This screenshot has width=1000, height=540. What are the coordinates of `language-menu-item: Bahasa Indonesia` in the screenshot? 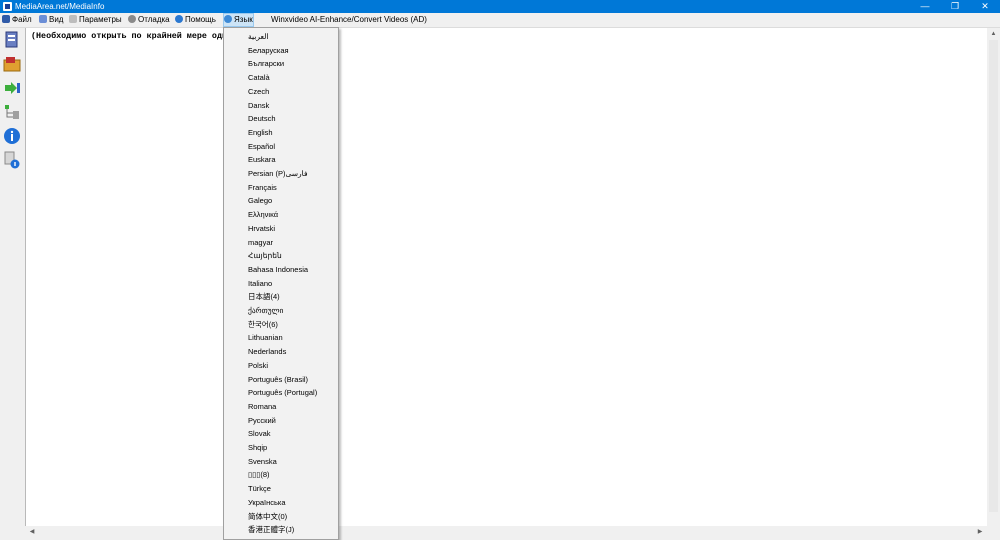 It's located at (281, 270).